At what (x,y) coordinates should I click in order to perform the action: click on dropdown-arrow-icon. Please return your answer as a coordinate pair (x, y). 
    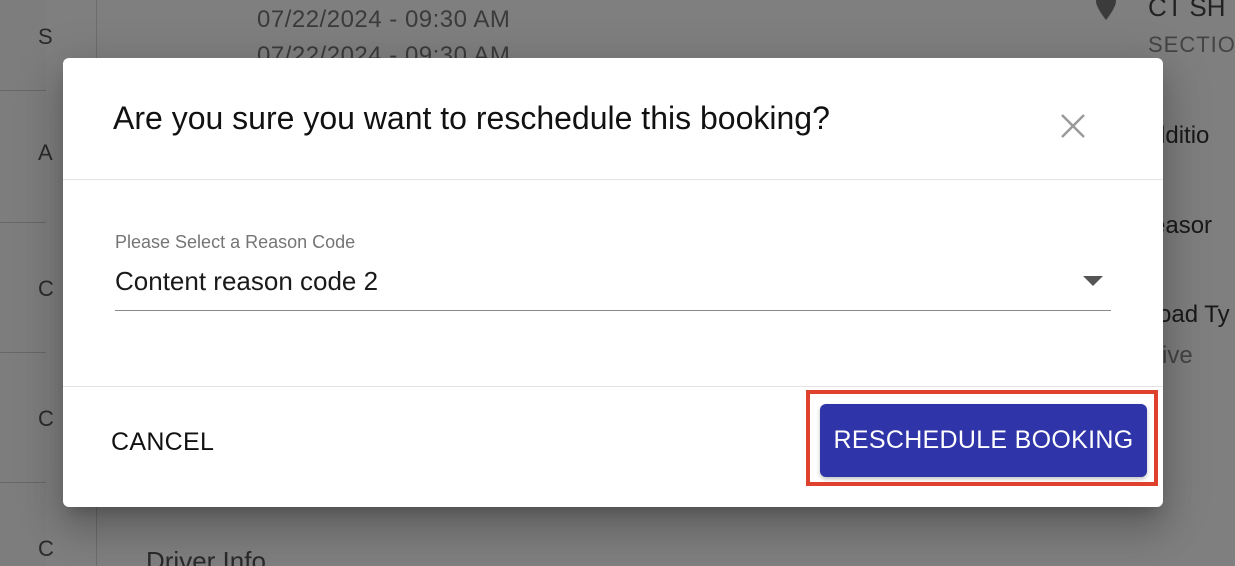
    Looking at the image, I should click on (1093, 281).